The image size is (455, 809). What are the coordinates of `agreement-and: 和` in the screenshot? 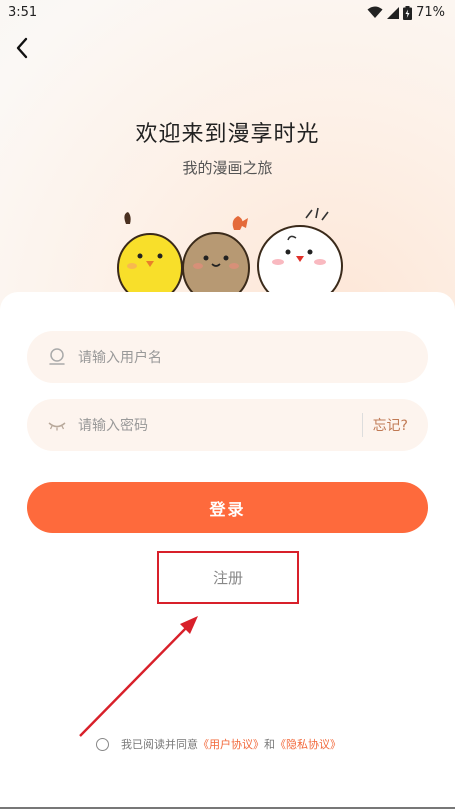 It's located at (269, 744).